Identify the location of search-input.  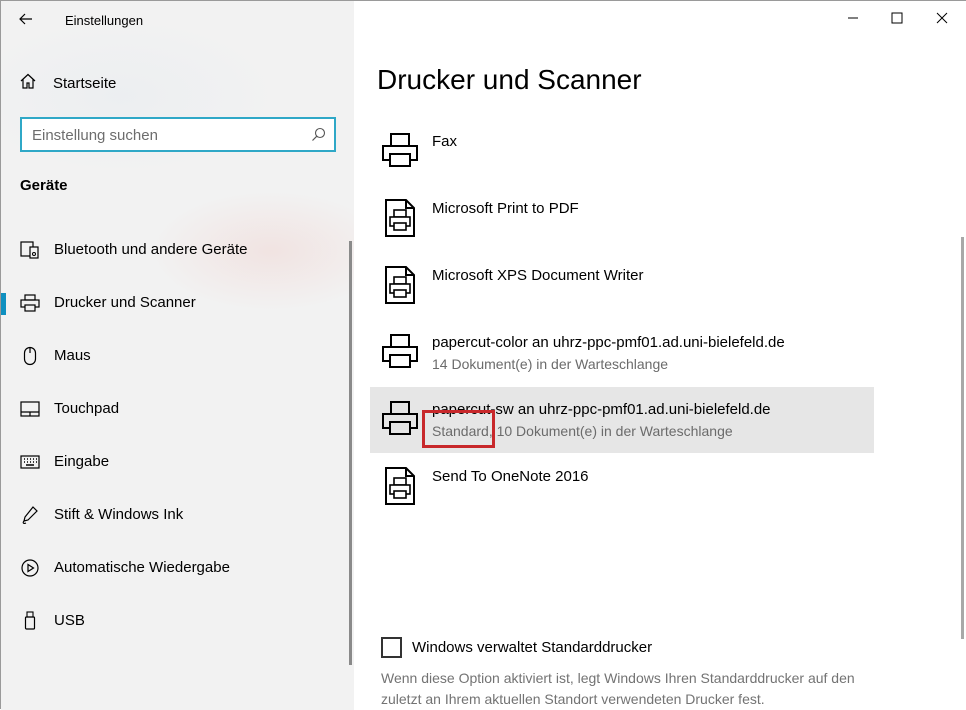
(167, 135).